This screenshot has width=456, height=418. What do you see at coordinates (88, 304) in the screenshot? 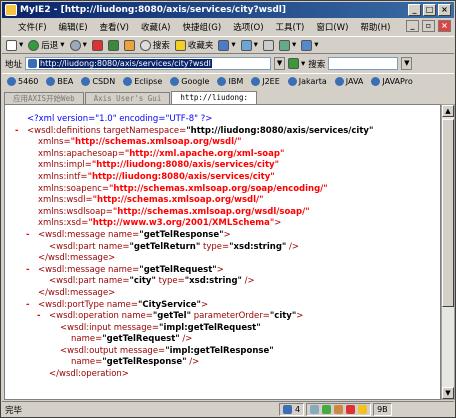
I see `porttype-open-tag: <wsdl:portType name=` at bounding box center [88, 304].